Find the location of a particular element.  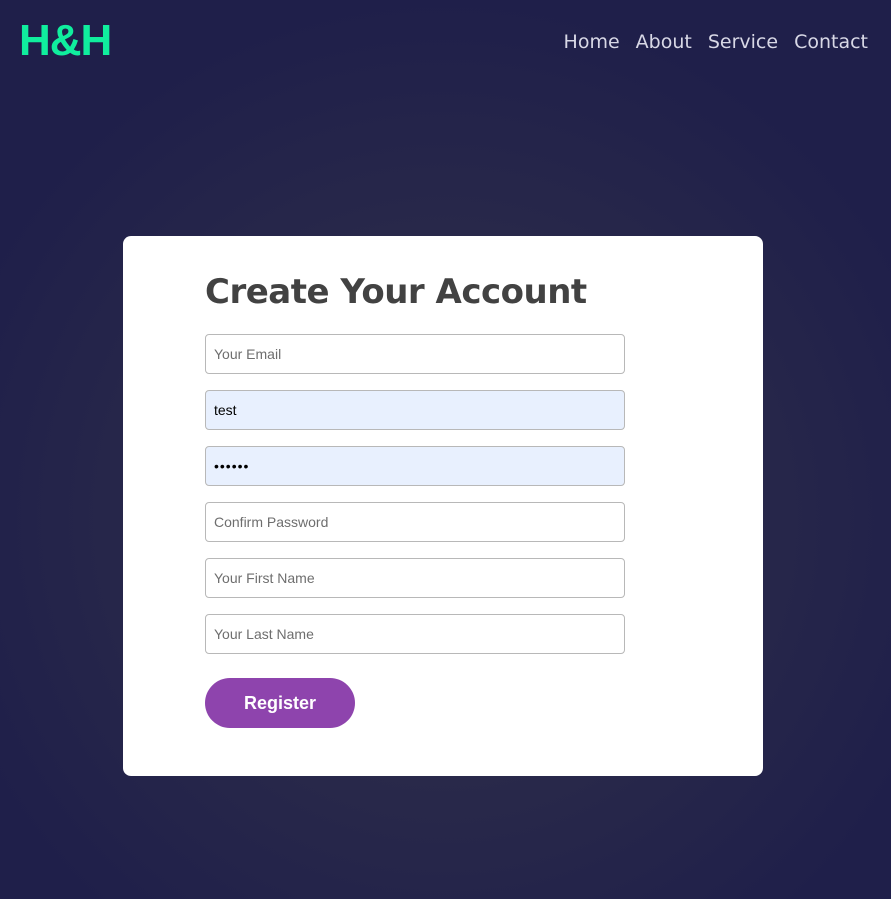

nav-contact: Contact is located at coordinates (831, 42).